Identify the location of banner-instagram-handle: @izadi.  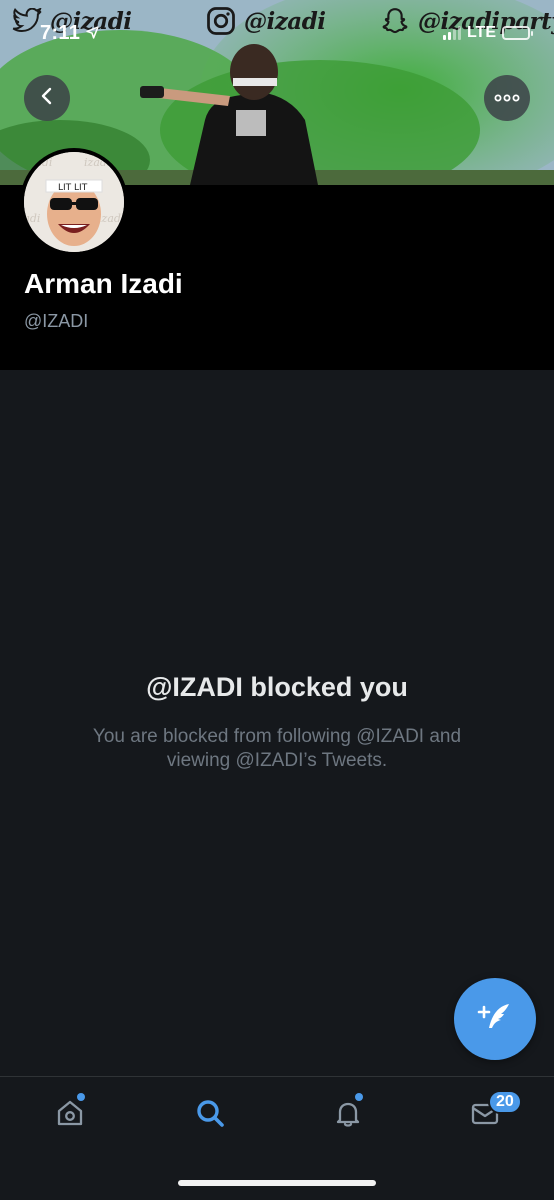
(265, 21).